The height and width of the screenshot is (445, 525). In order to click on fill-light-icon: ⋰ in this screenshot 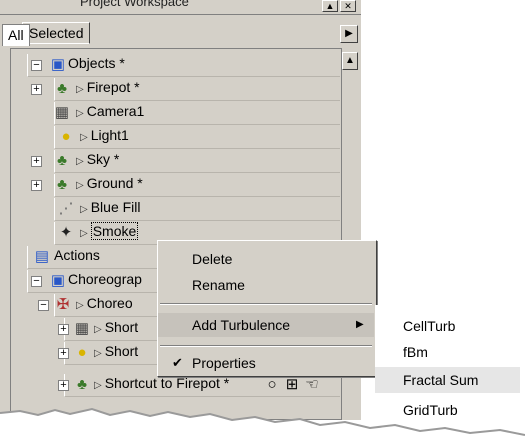, I will do `click(66, 208)`.